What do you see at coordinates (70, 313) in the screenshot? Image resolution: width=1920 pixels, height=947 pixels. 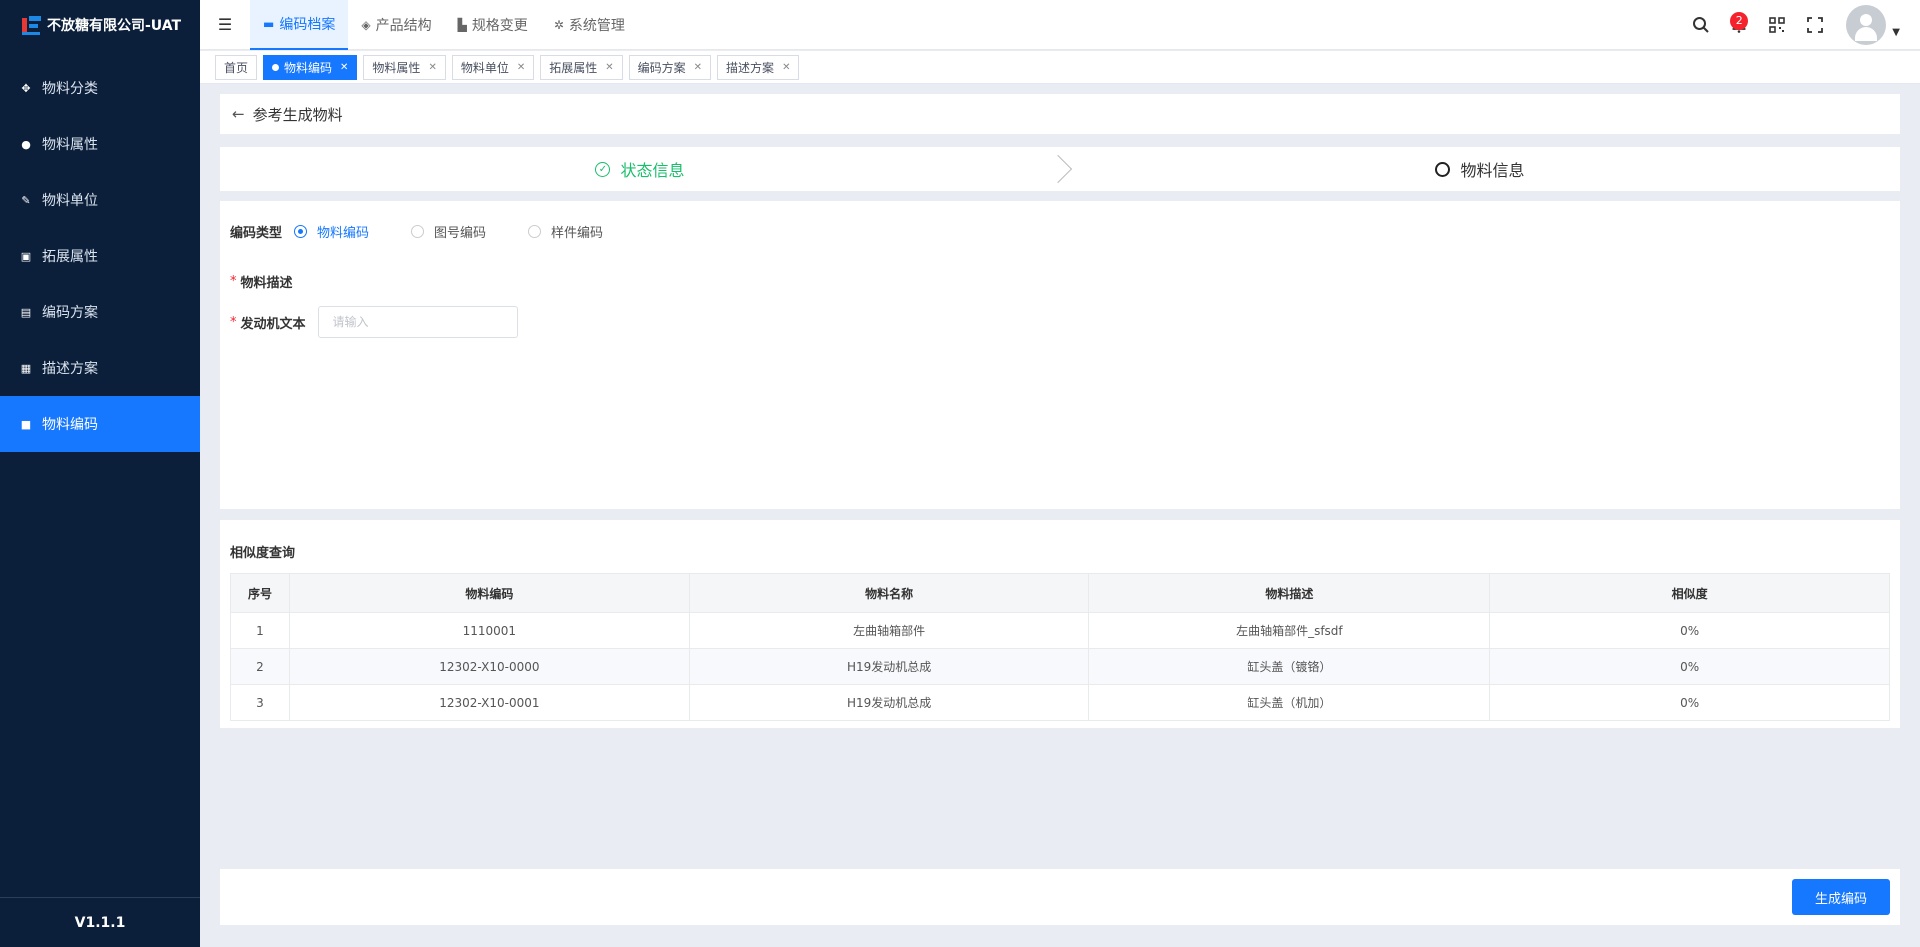 I see `sidebar-item-label: 编码方案` at bounding box center [70, 313].